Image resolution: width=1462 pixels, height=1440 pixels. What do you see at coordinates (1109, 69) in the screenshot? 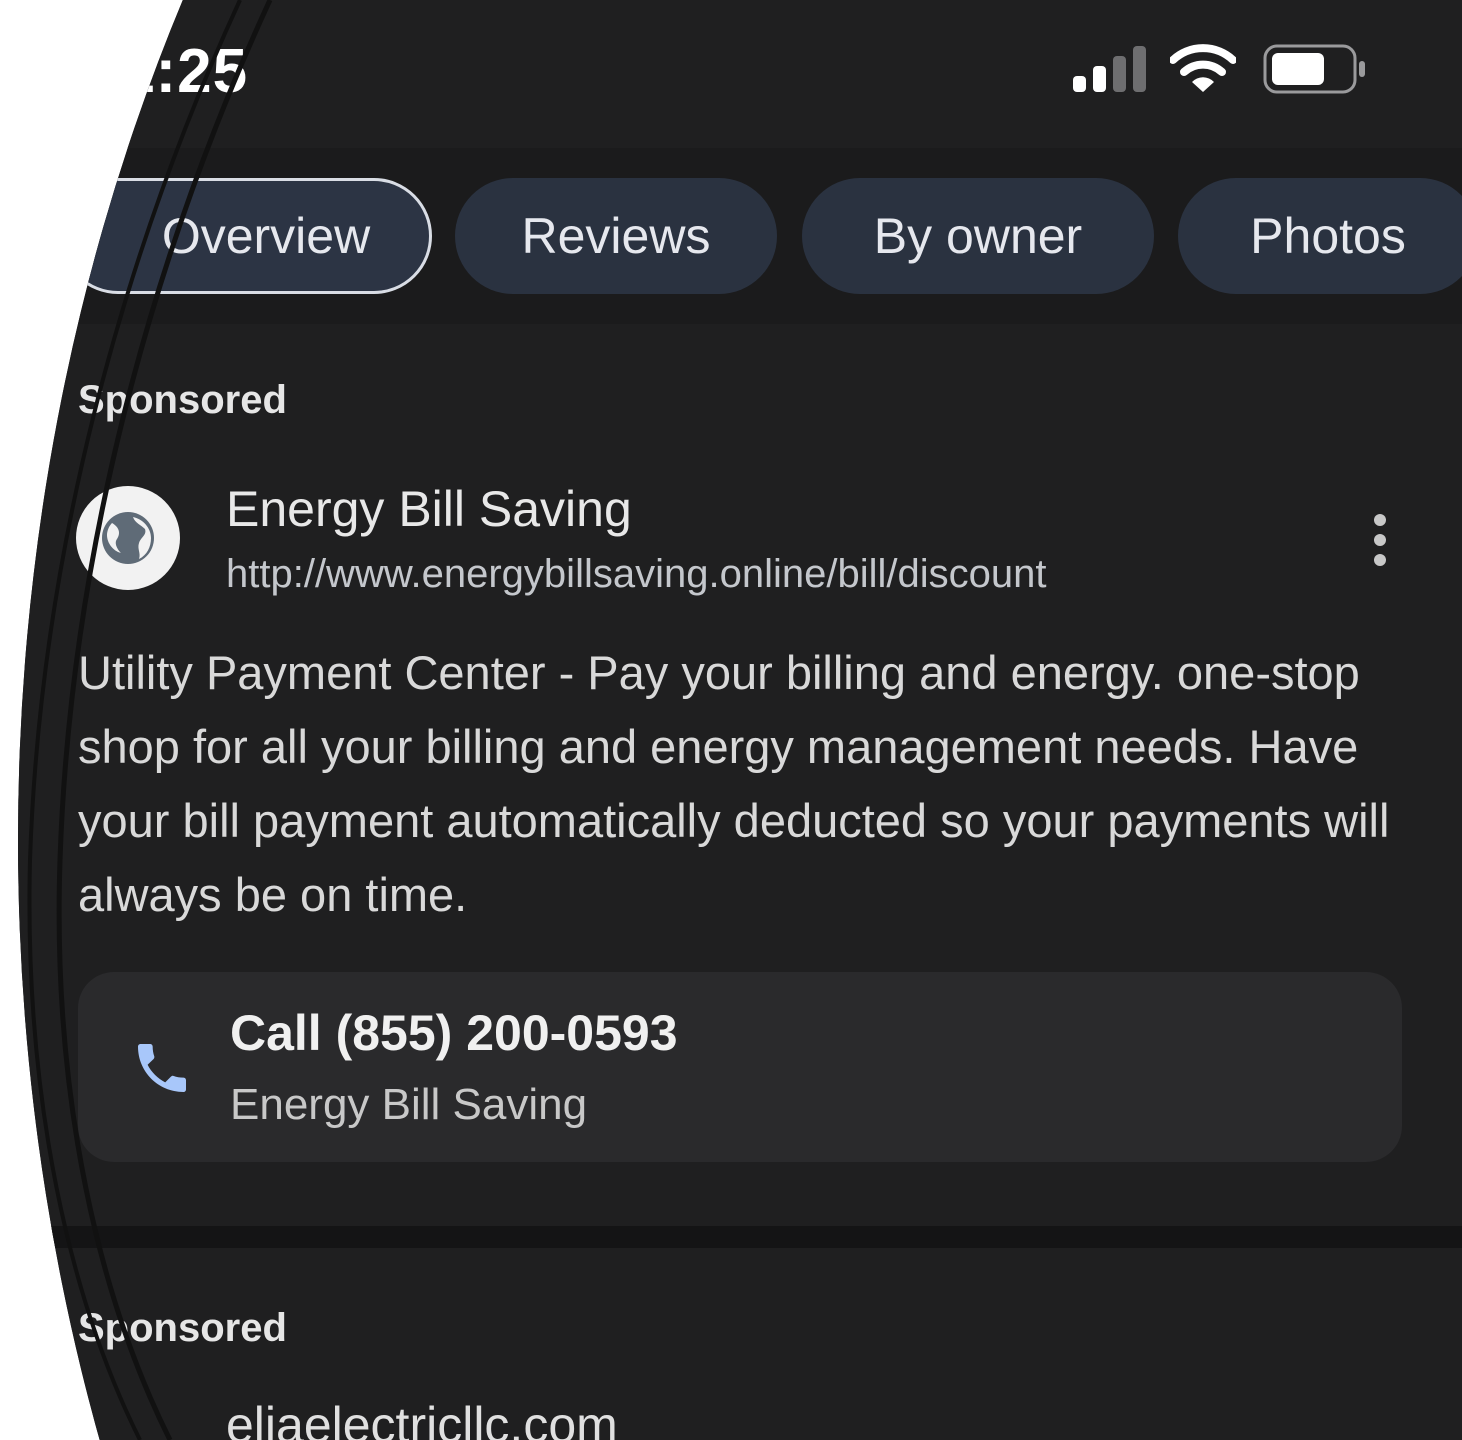
I see `signal-icon` at bounding box center [1109, 69].